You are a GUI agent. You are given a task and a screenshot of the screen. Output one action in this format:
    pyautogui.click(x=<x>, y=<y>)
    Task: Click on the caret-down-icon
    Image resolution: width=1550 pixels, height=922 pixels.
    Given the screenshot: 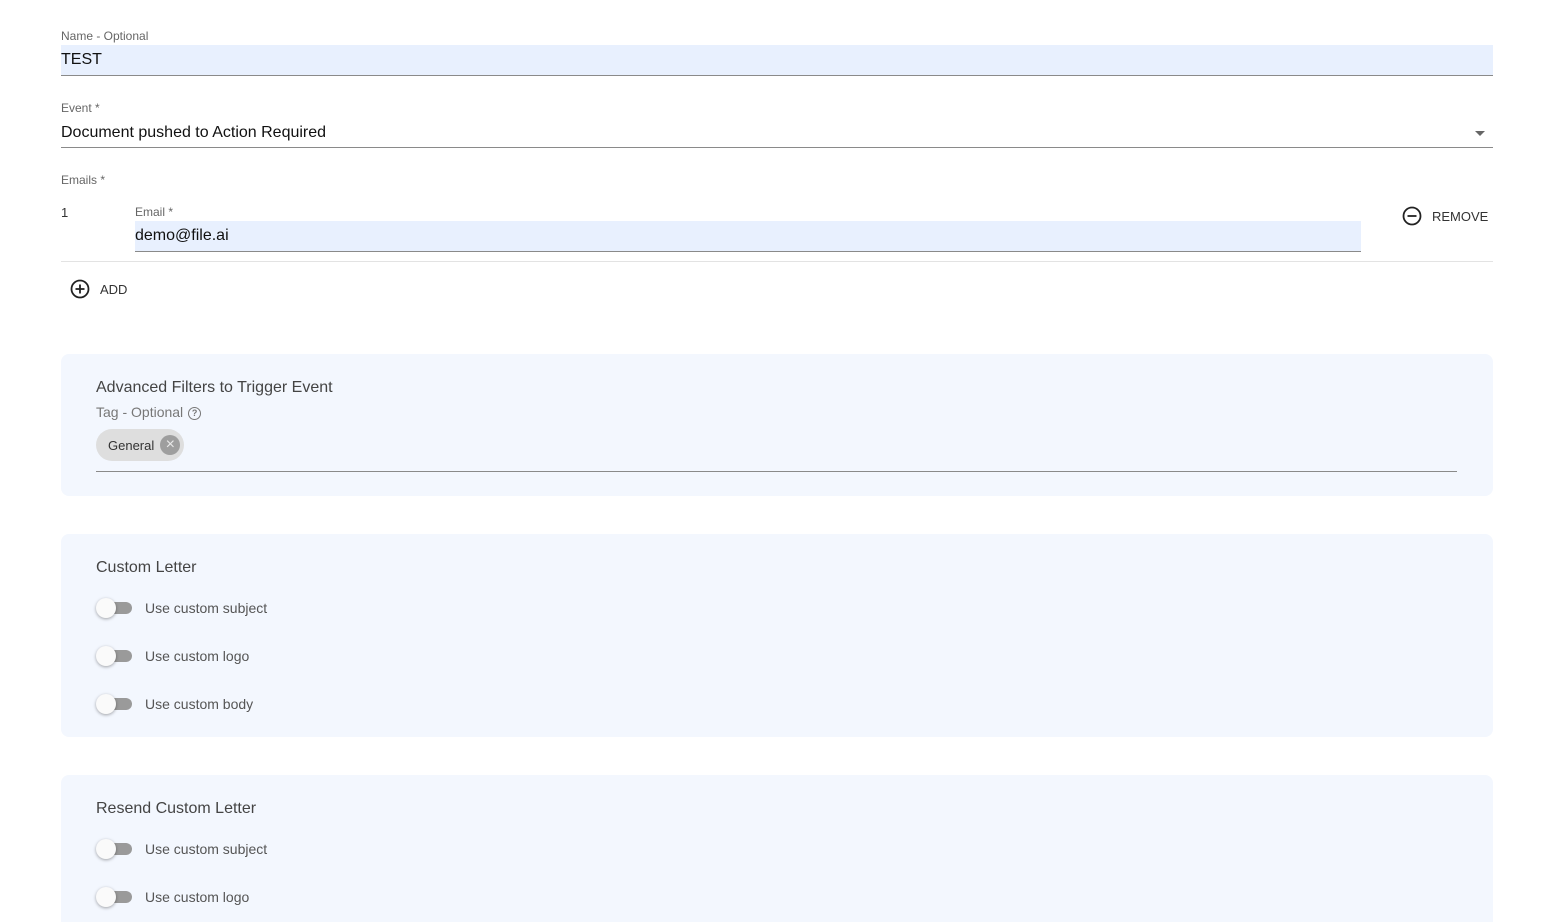 What is the action you would take?
    pyautogui.click(x=1480, y=133)
    